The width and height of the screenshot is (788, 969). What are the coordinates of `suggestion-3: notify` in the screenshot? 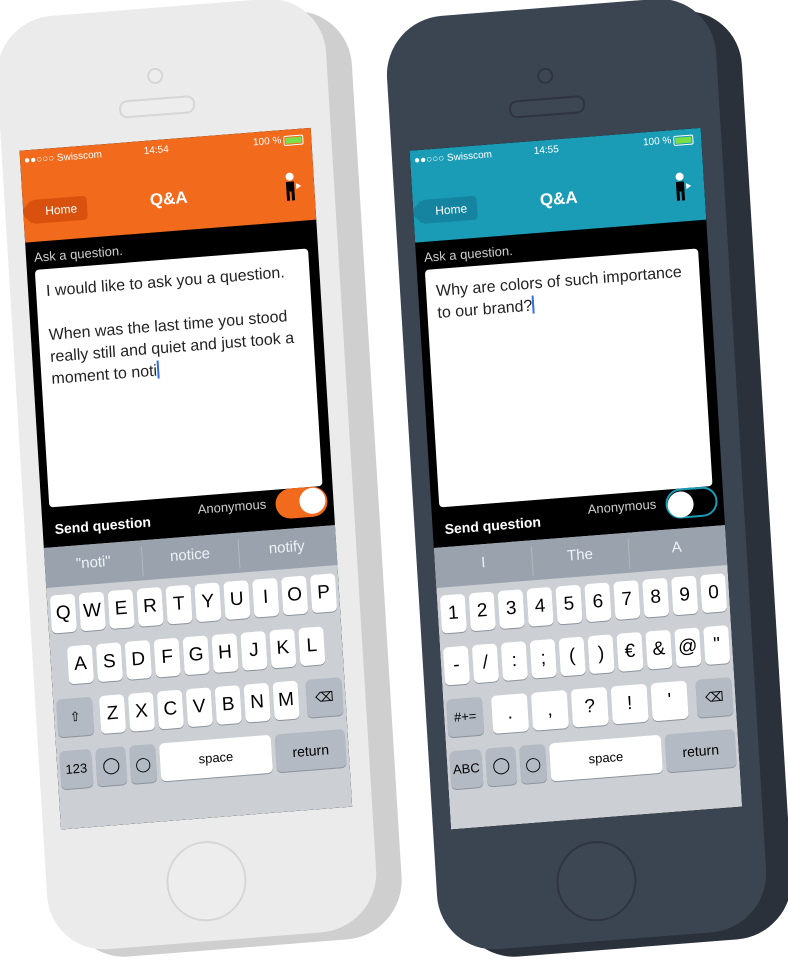 It's located at (287, 547).